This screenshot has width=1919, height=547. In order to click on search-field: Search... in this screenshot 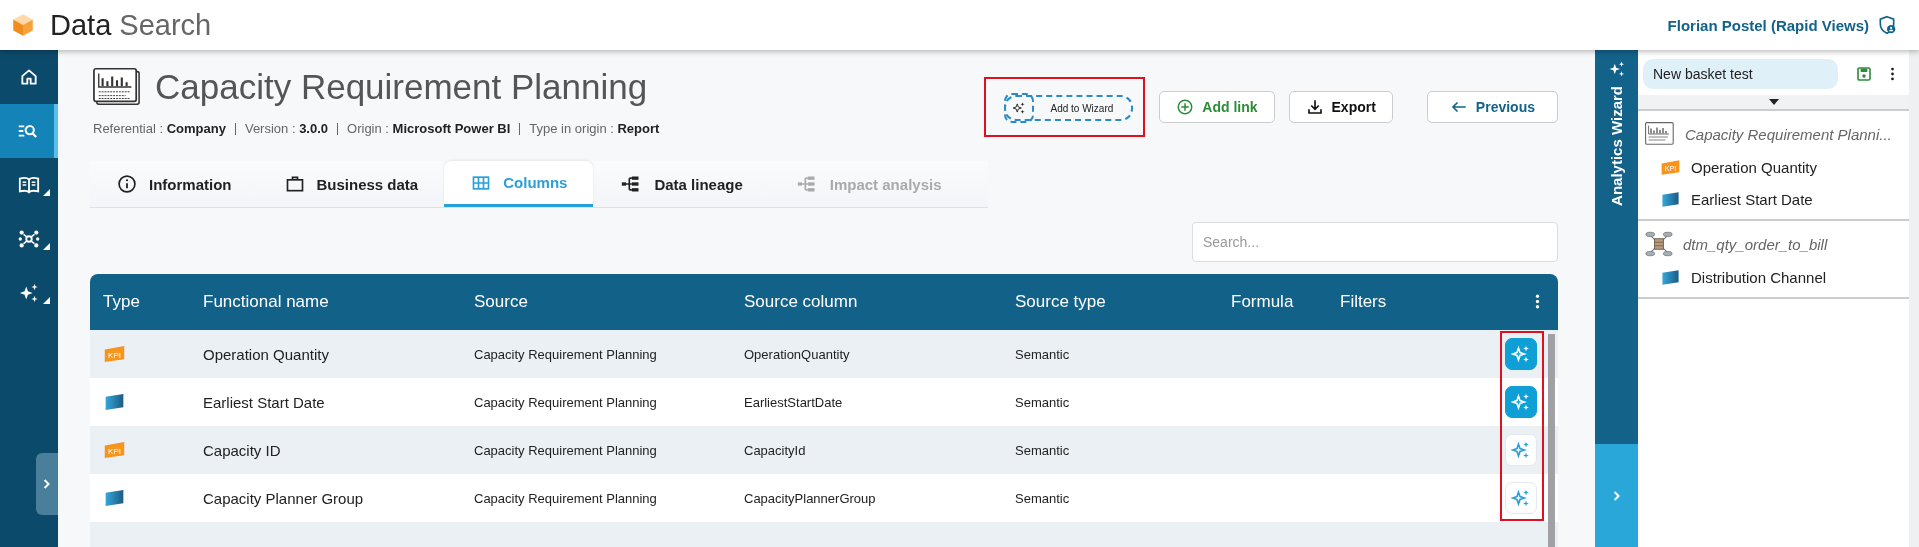, I will do `click(1375, 242)`.